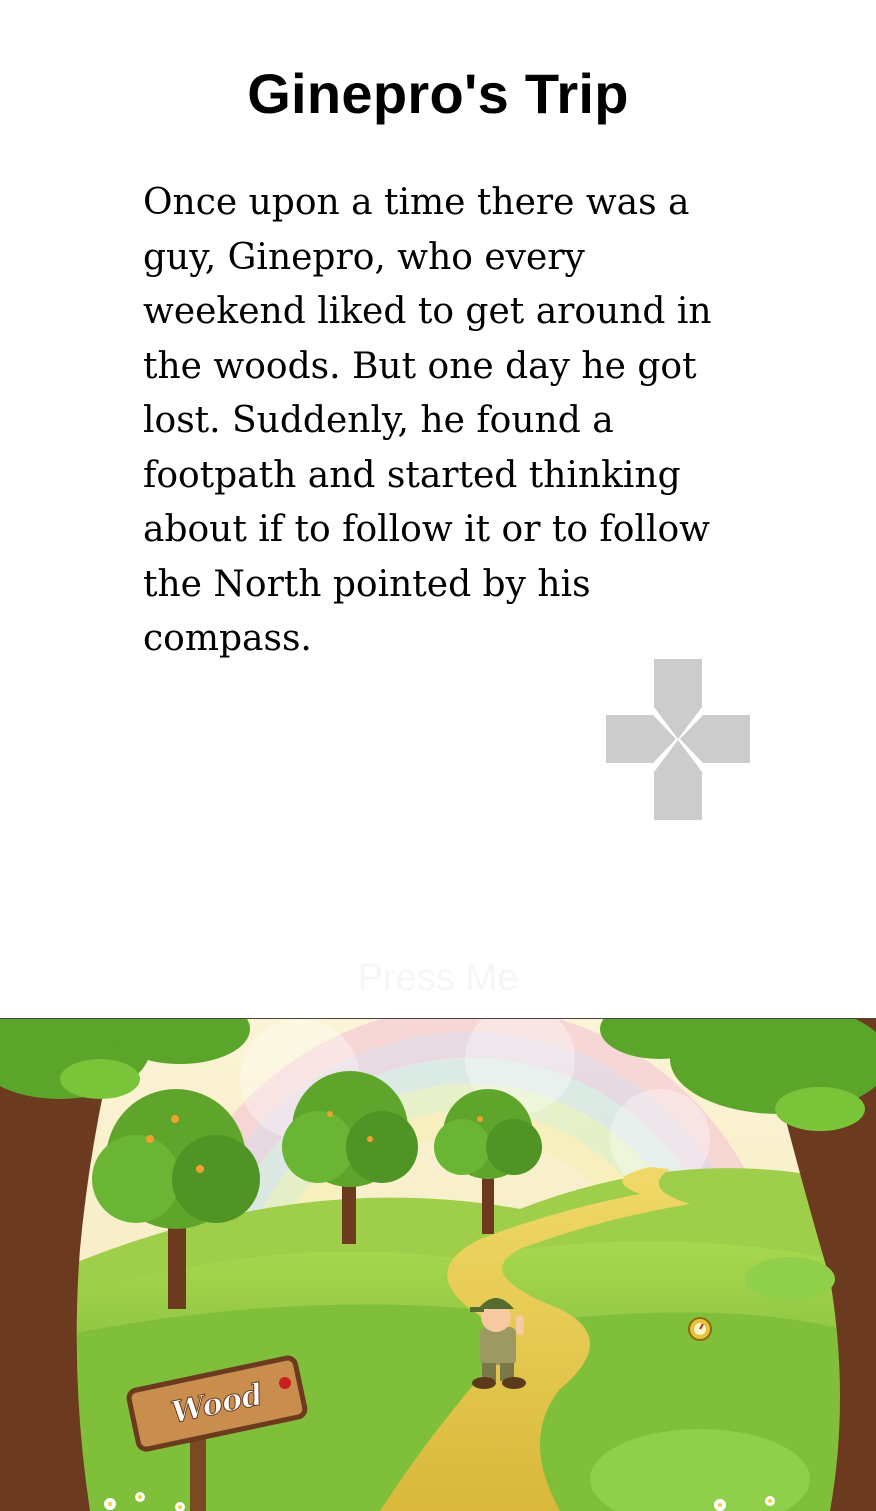 This screenshot has width=876, height=1511. I want to click on press-me-button: Press Me, so click(438, 978).